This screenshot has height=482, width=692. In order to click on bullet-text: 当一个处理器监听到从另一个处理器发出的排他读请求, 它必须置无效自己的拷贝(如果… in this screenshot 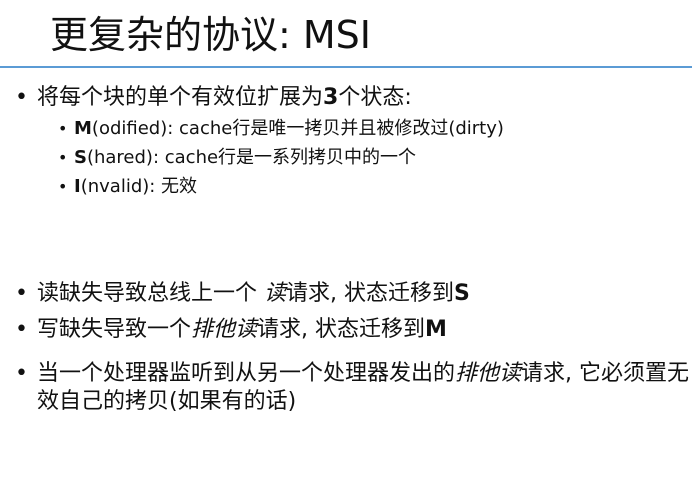, I will do `click(364, 388)`.